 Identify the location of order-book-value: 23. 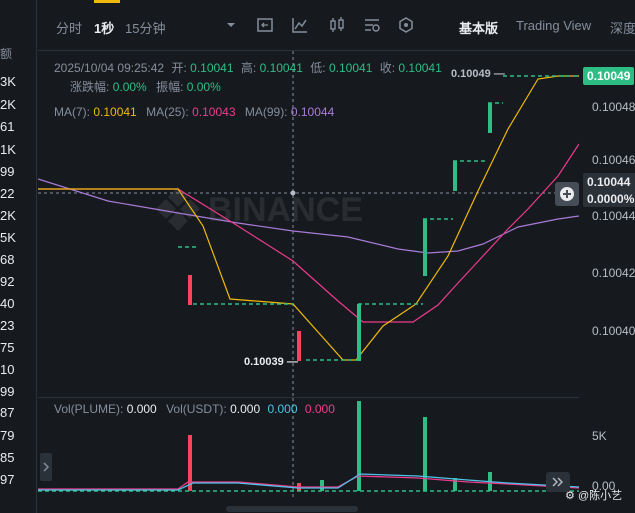
(7, 325).